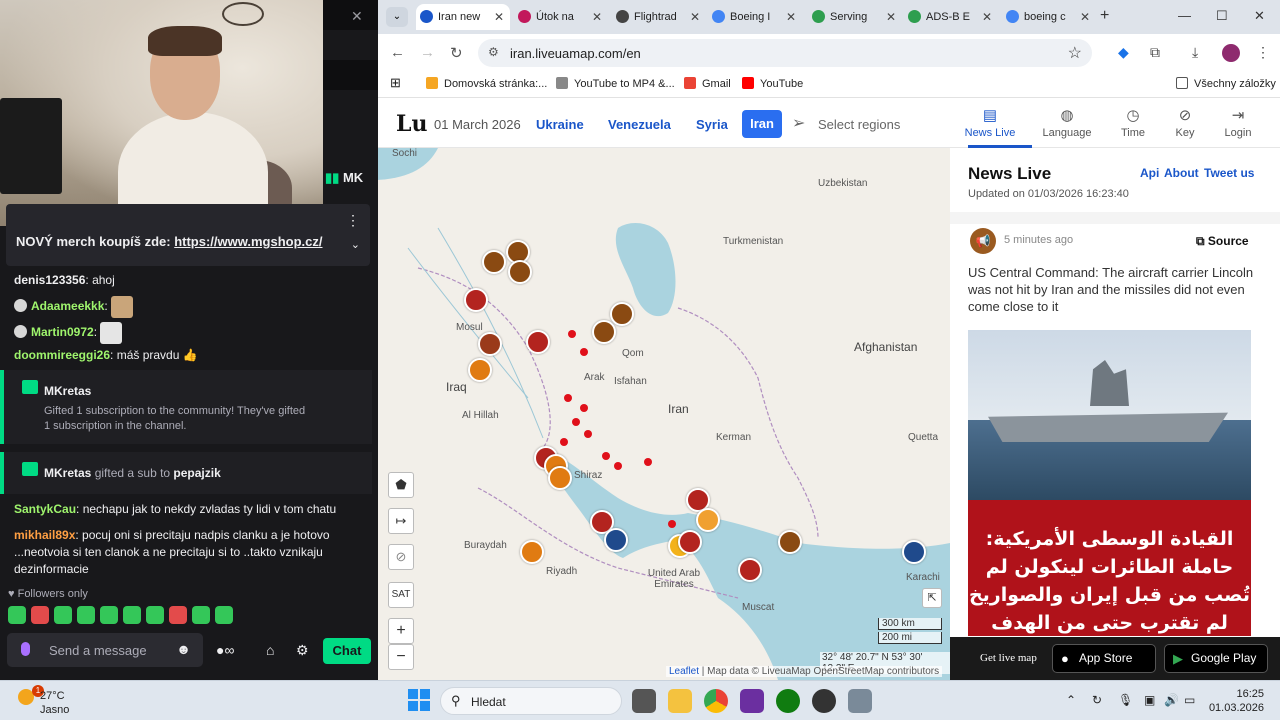  I want to click on more-icon: ⋮, so click(353, 220).